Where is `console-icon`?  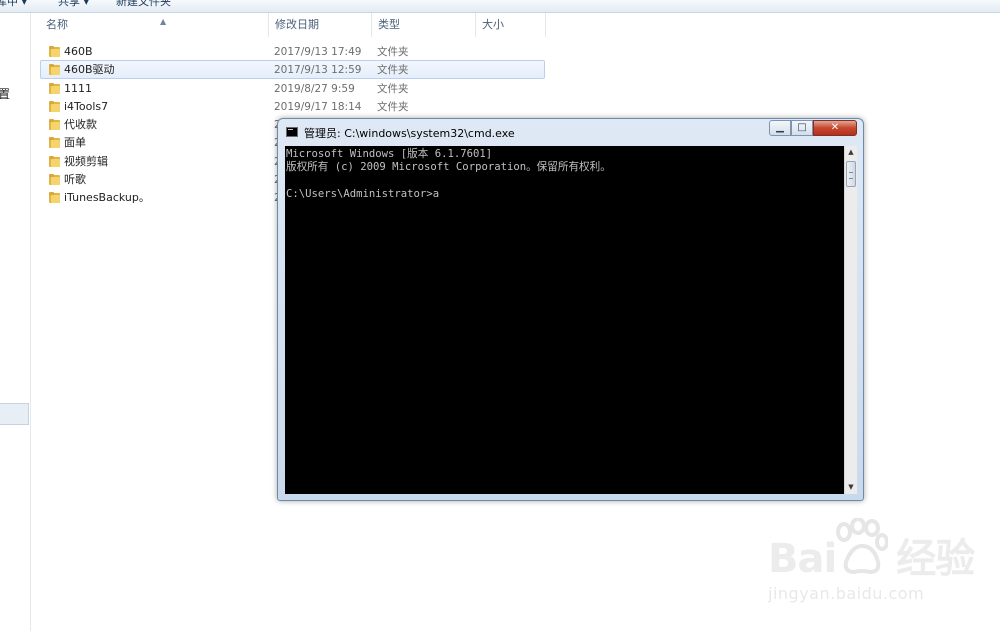 console-icon is located at coordinates (292, 132).